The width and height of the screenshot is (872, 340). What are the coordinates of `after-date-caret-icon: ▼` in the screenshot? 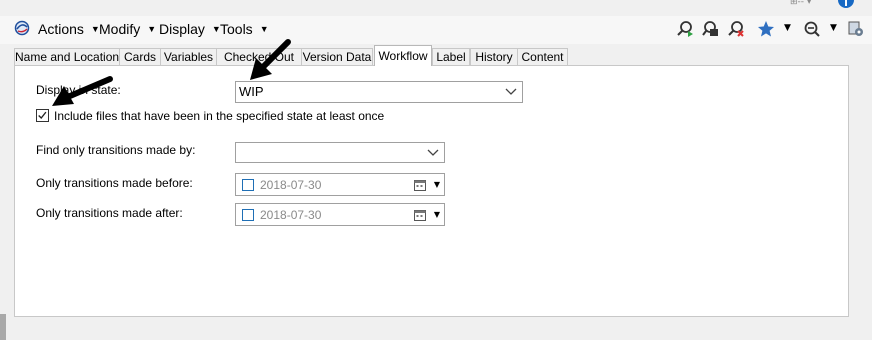 It's located at (437, 214).